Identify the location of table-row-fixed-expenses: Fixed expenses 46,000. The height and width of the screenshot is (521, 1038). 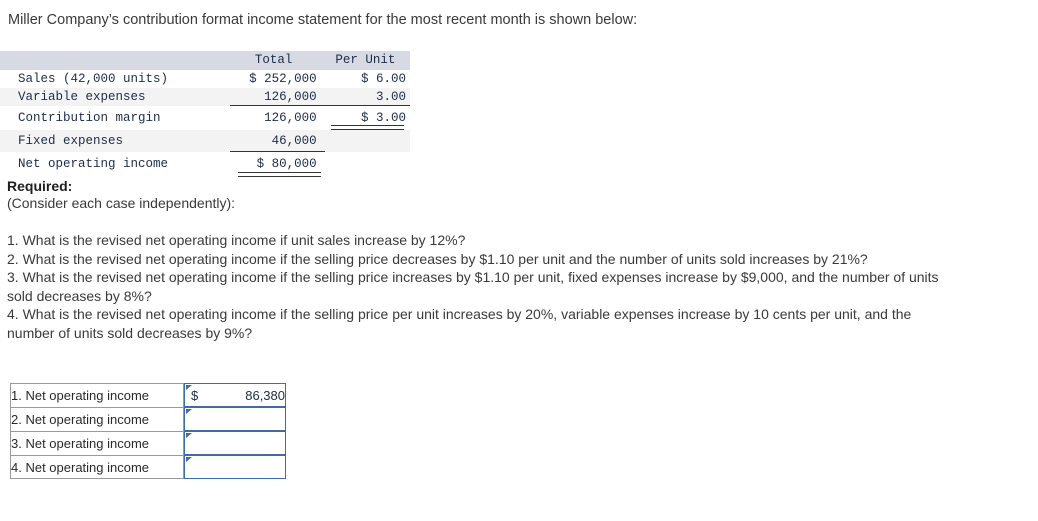
(205, 141).